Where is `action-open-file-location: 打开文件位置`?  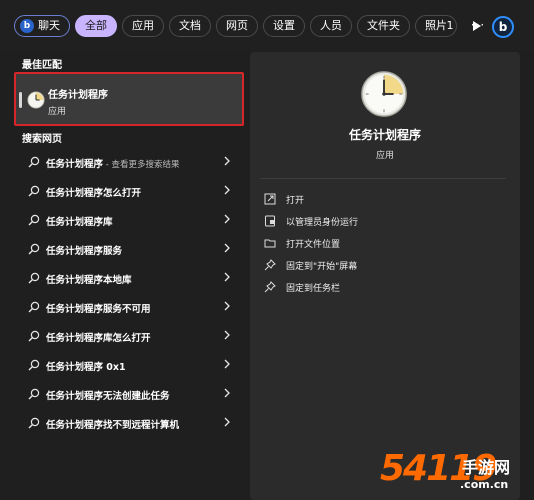 action-open-file-location: 打开文件位置 is located at coordinates (384, 243).